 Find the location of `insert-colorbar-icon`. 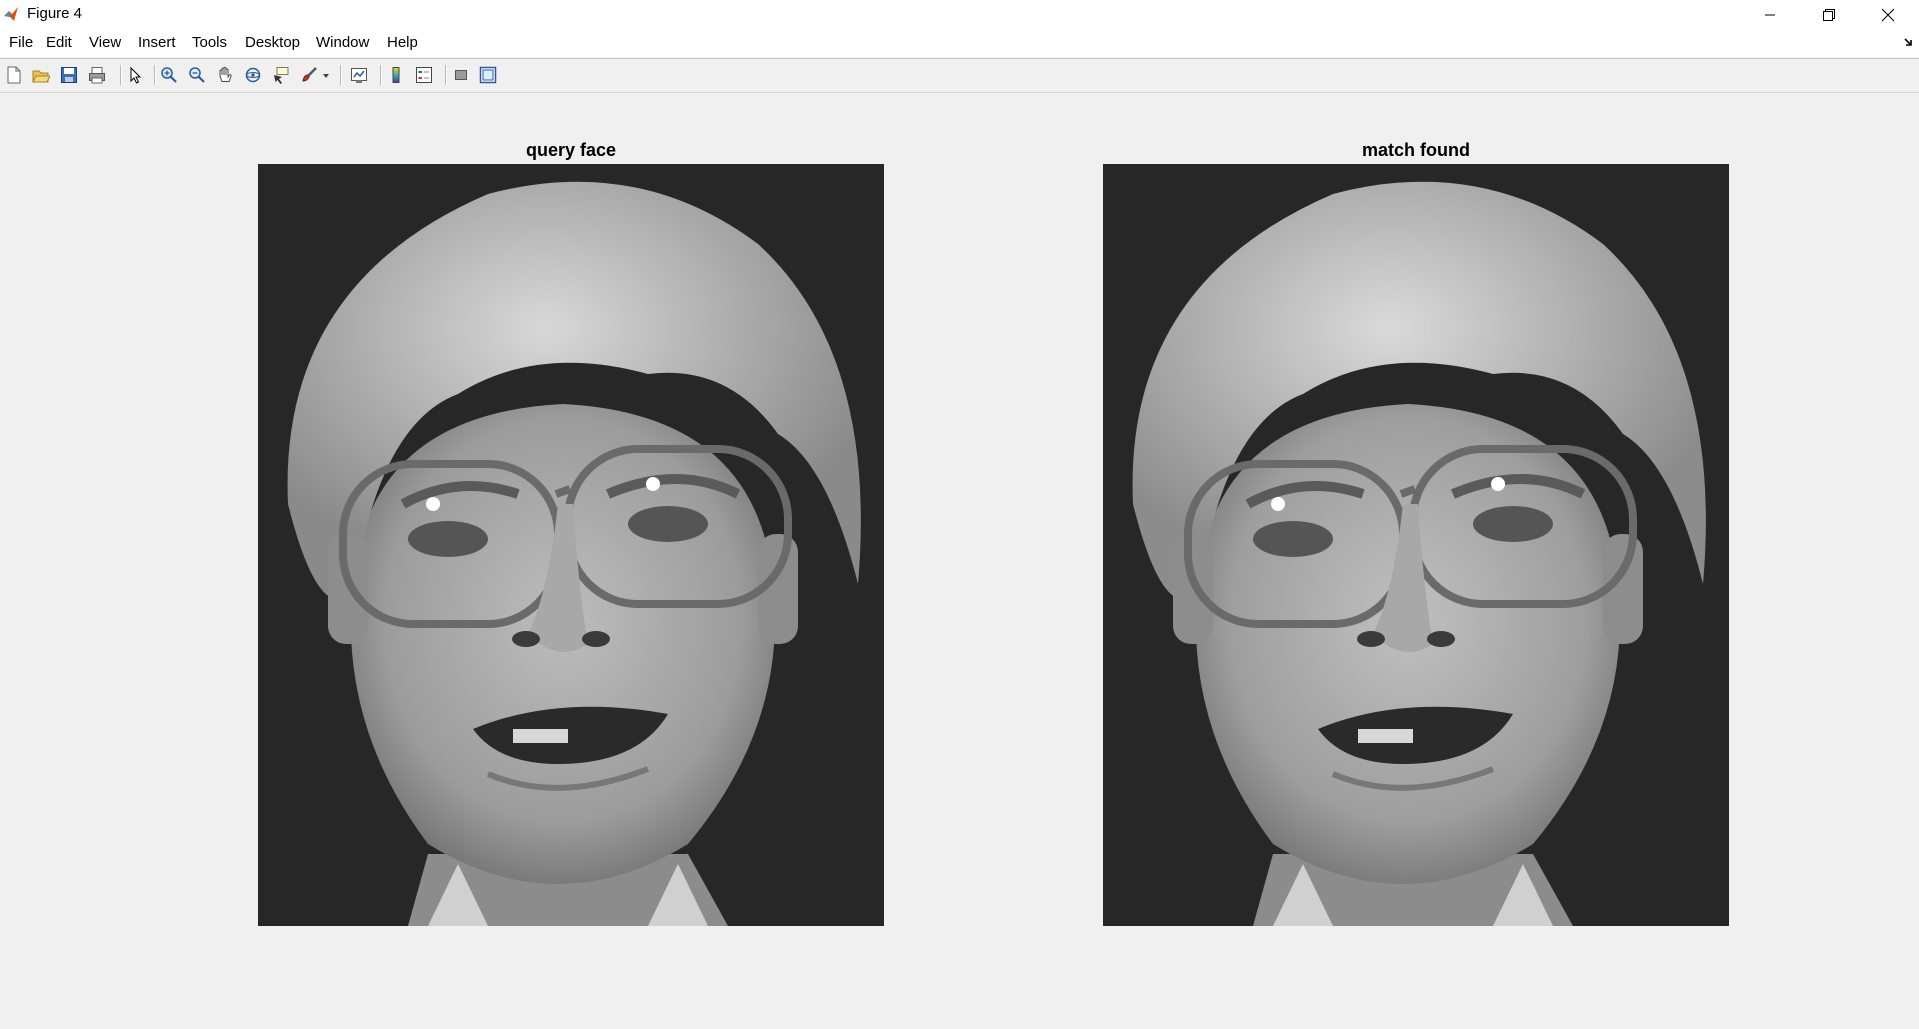

insert-colorbar-icon is located at coordinates (396, 75).